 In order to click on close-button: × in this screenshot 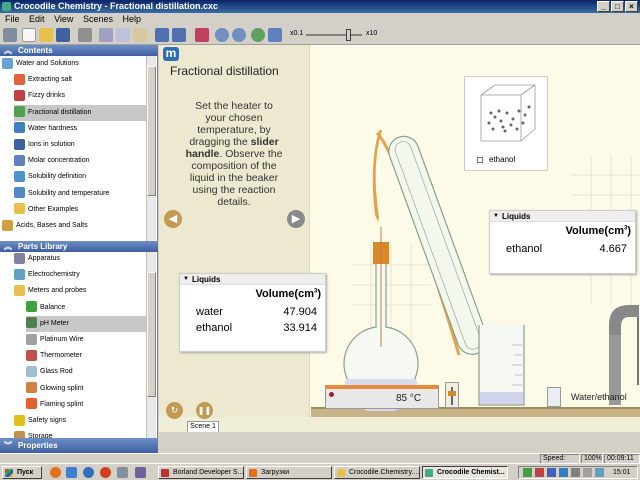, I will do `click(631, 6)`.